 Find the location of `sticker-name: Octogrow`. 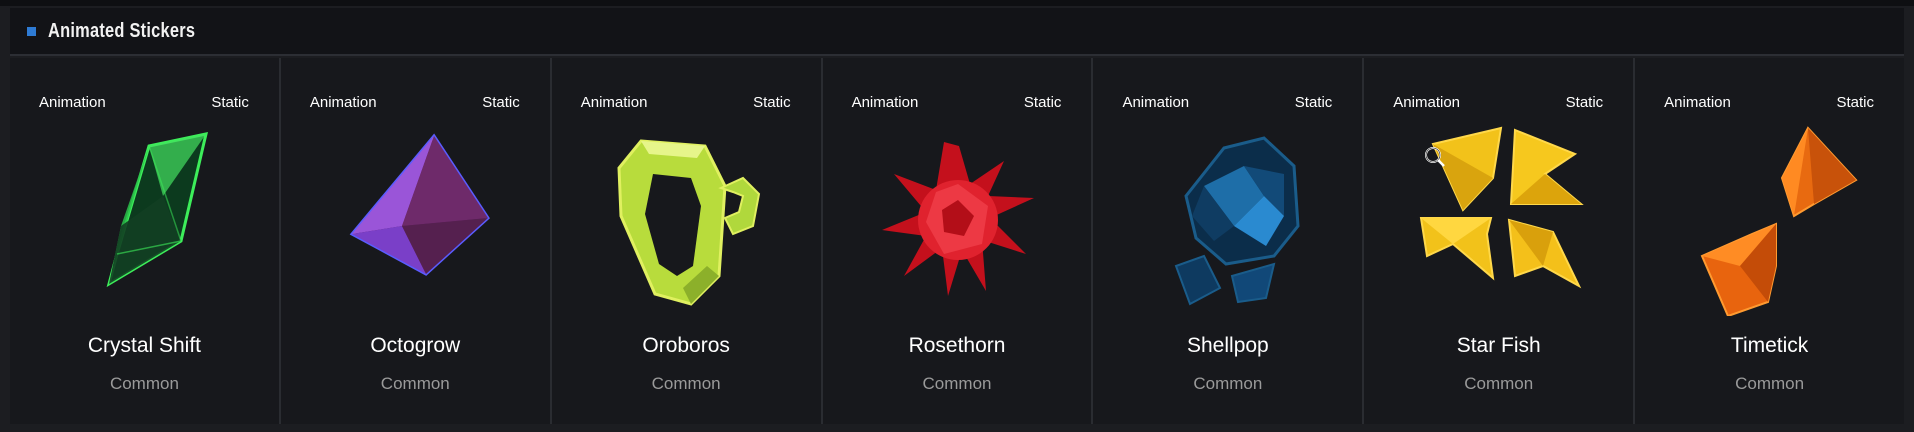

sticker-name: Octogrow is located at coordinates (415, 345).